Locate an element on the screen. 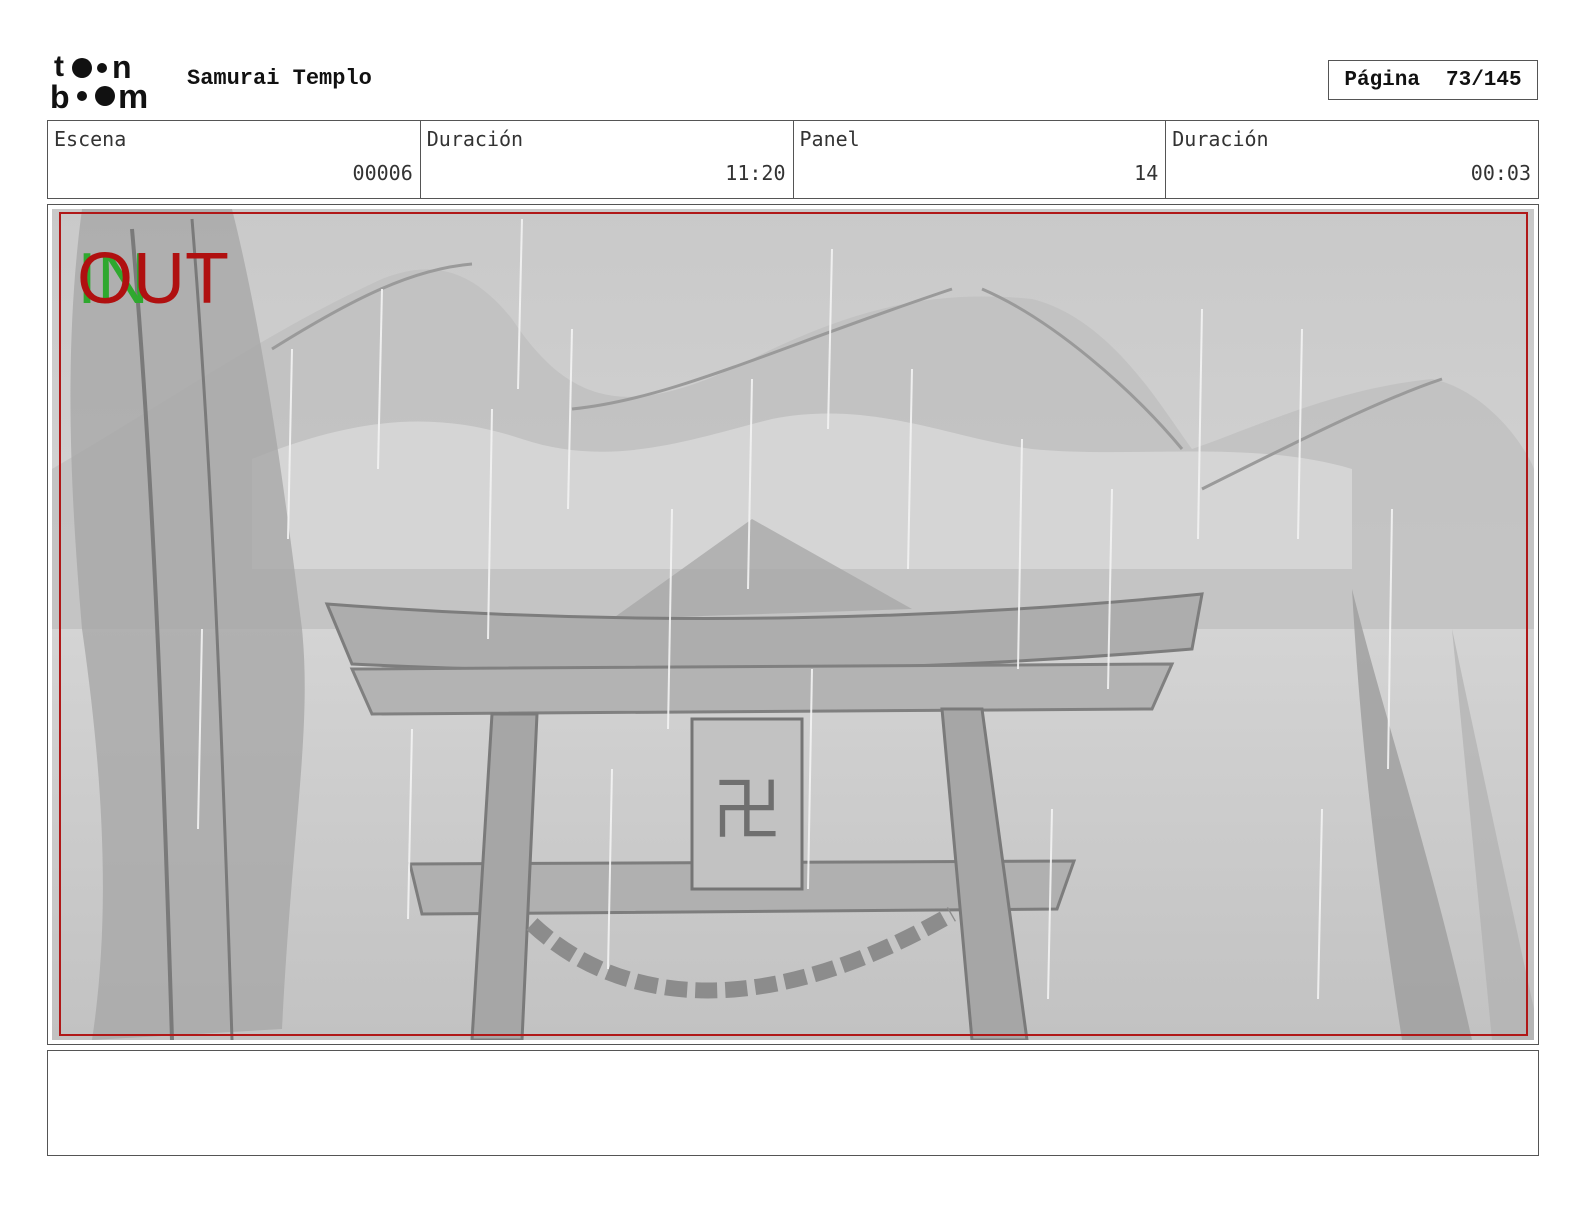 The width and height of the screenshot is (1584, 1224). page-number: 73/145 is located at coordinates (1484, 80).